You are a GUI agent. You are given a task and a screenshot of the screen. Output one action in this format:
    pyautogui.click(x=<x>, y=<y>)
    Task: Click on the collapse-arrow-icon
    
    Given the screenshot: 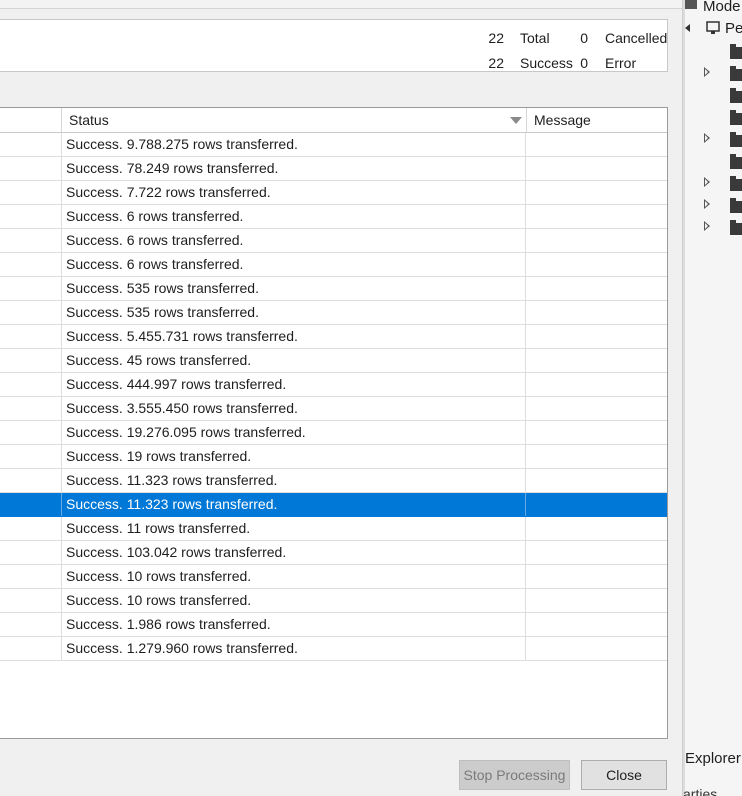 What is the action you would take?
    pyautogui.click(x=687, y=28)
    